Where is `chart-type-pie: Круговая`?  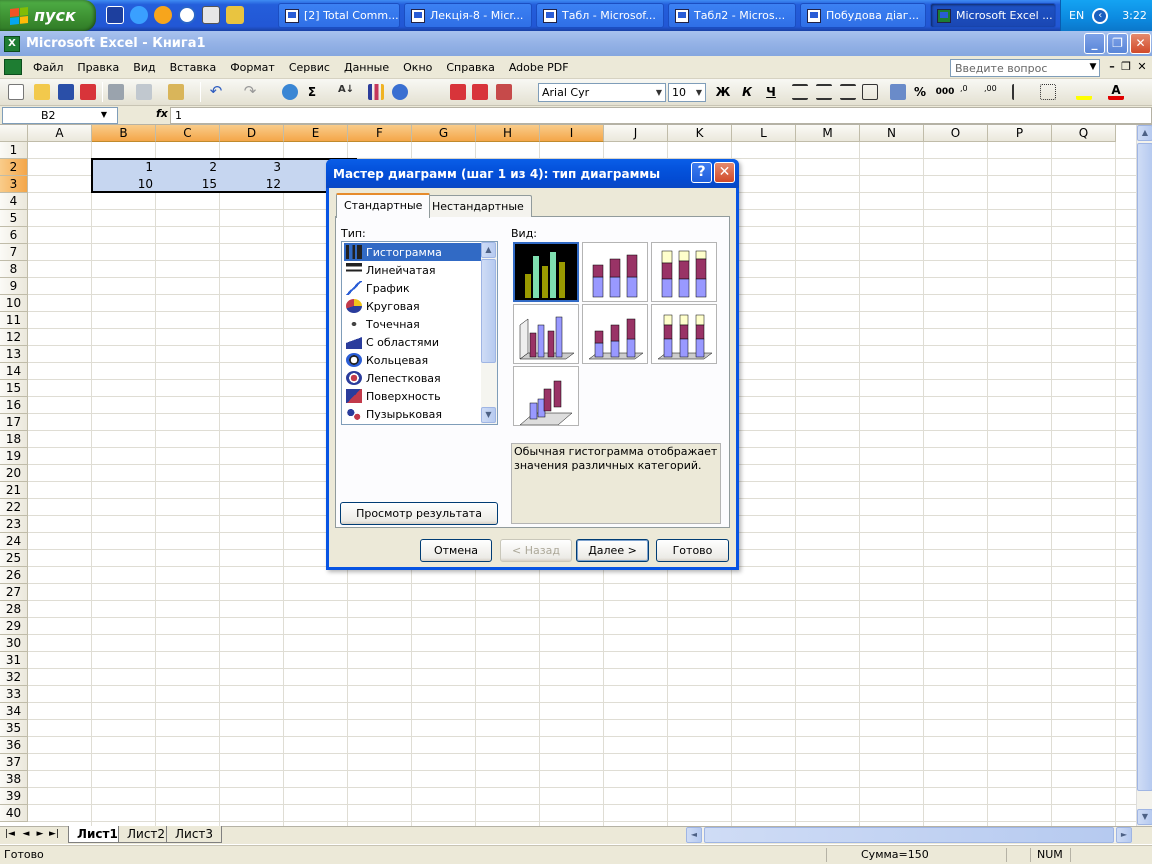 chart-type-pie: Круговая is located at coordinates (412, 306).